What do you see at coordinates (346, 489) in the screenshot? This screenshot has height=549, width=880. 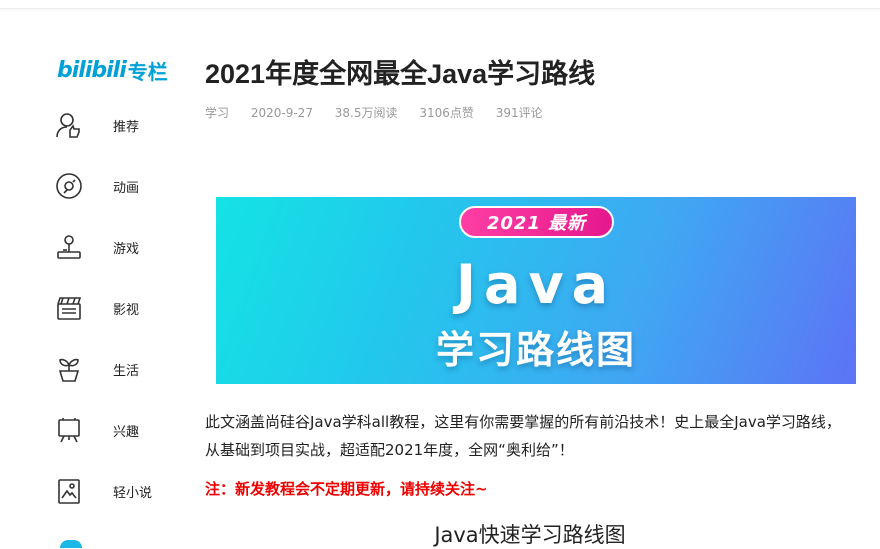 I see `article-update-note: 注：新发教程会不定期更新，请持续关注~` at bounding box center [346, 489].